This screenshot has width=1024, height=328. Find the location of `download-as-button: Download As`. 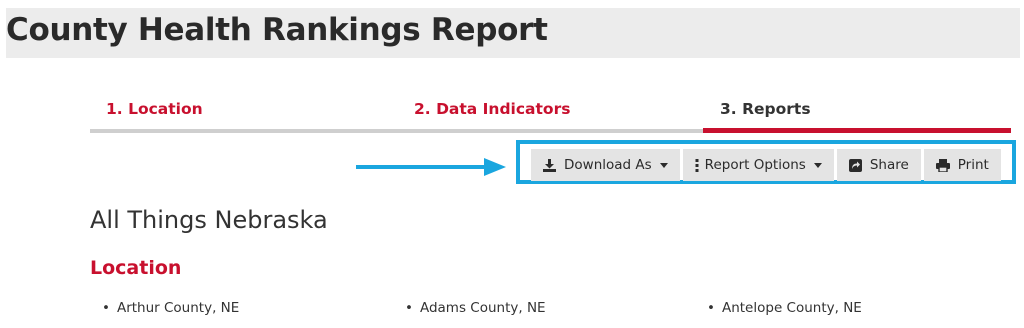

download-as-button: Download As is located at coordinates (605, 165).